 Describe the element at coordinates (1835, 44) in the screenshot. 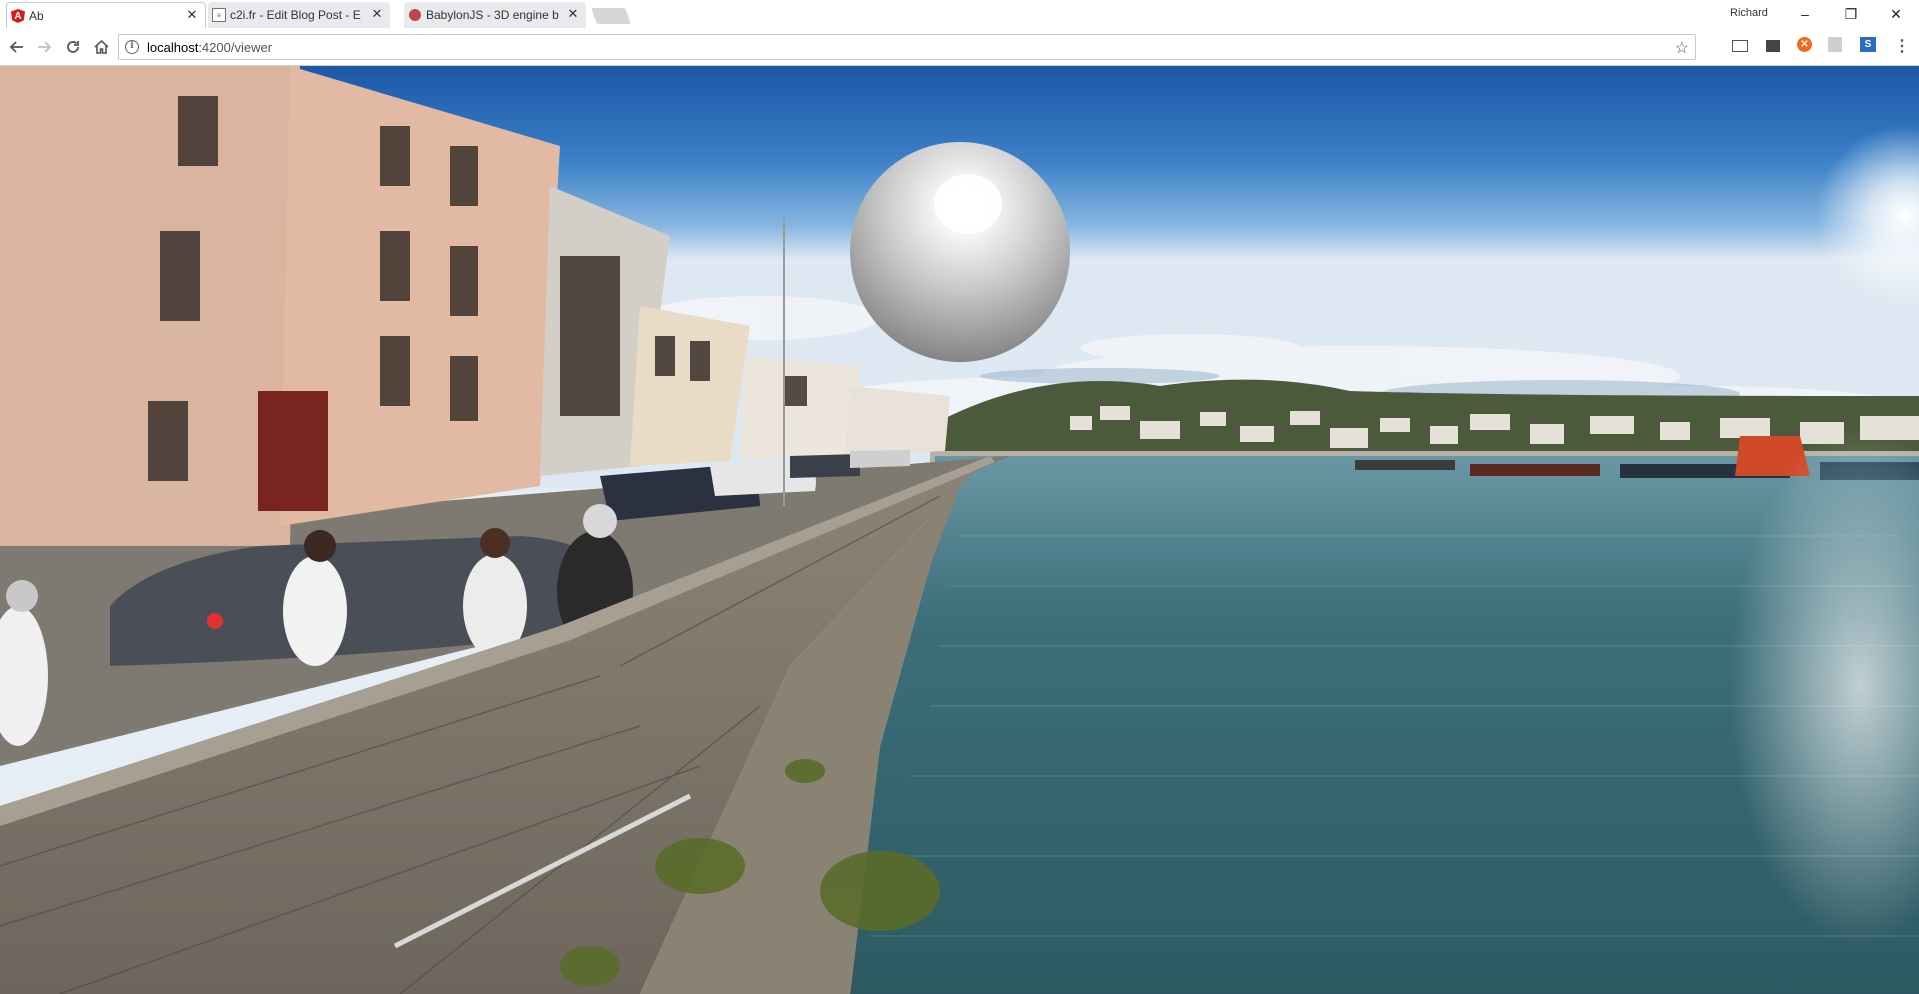

I see `extension-grey-icon` at that location.